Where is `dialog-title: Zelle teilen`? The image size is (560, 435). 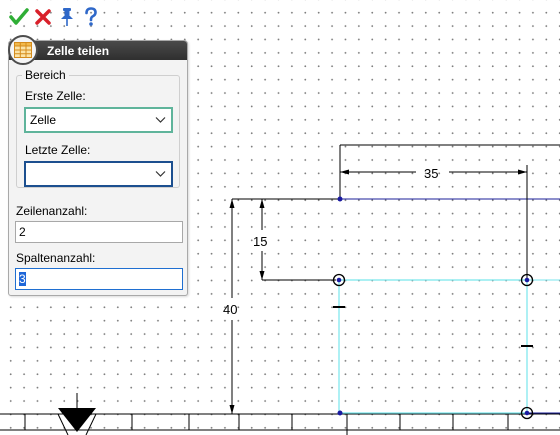 dialog-title: Zelle teilen is located at coordinates (78, 51).